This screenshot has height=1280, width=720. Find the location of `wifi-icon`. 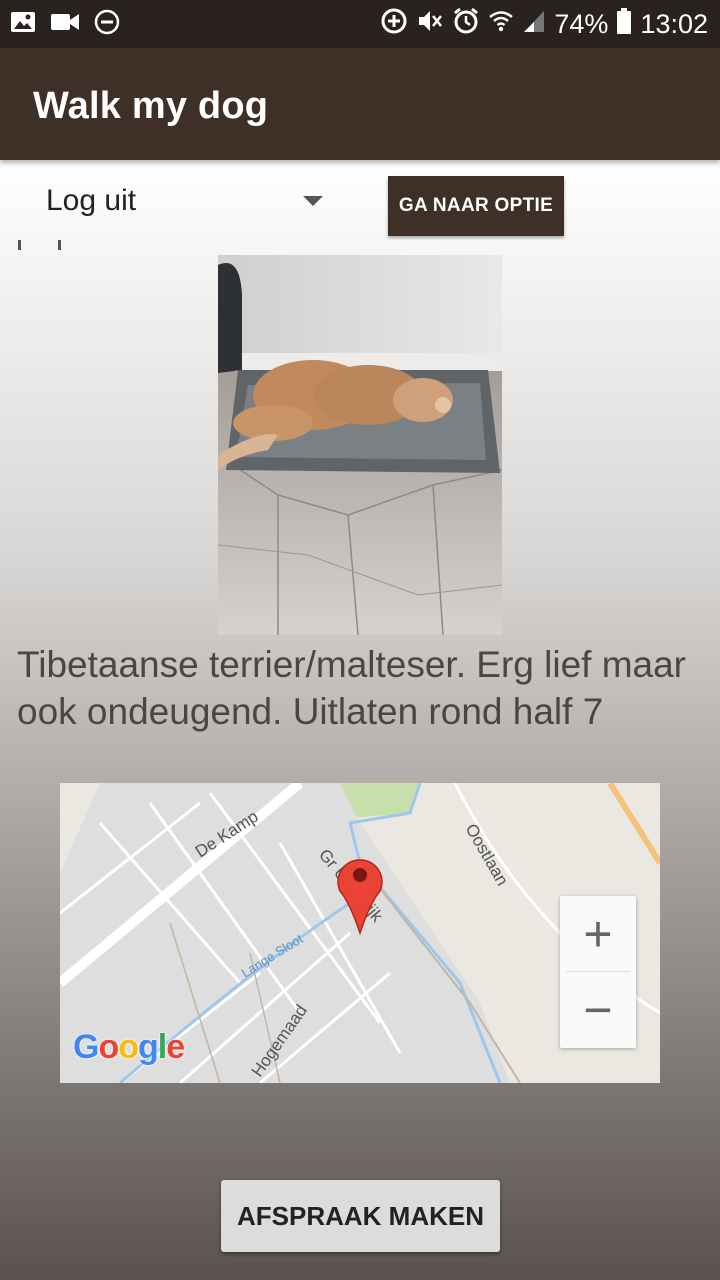

wifi-icon is located at coordinates (501, 24).